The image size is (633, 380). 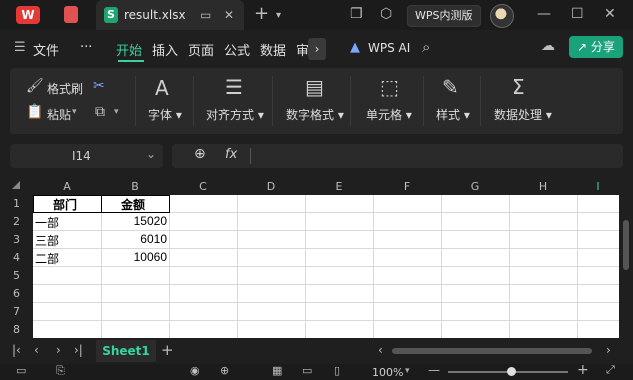 I want to click on table-cell: 10060, so click(x=150, y=257).